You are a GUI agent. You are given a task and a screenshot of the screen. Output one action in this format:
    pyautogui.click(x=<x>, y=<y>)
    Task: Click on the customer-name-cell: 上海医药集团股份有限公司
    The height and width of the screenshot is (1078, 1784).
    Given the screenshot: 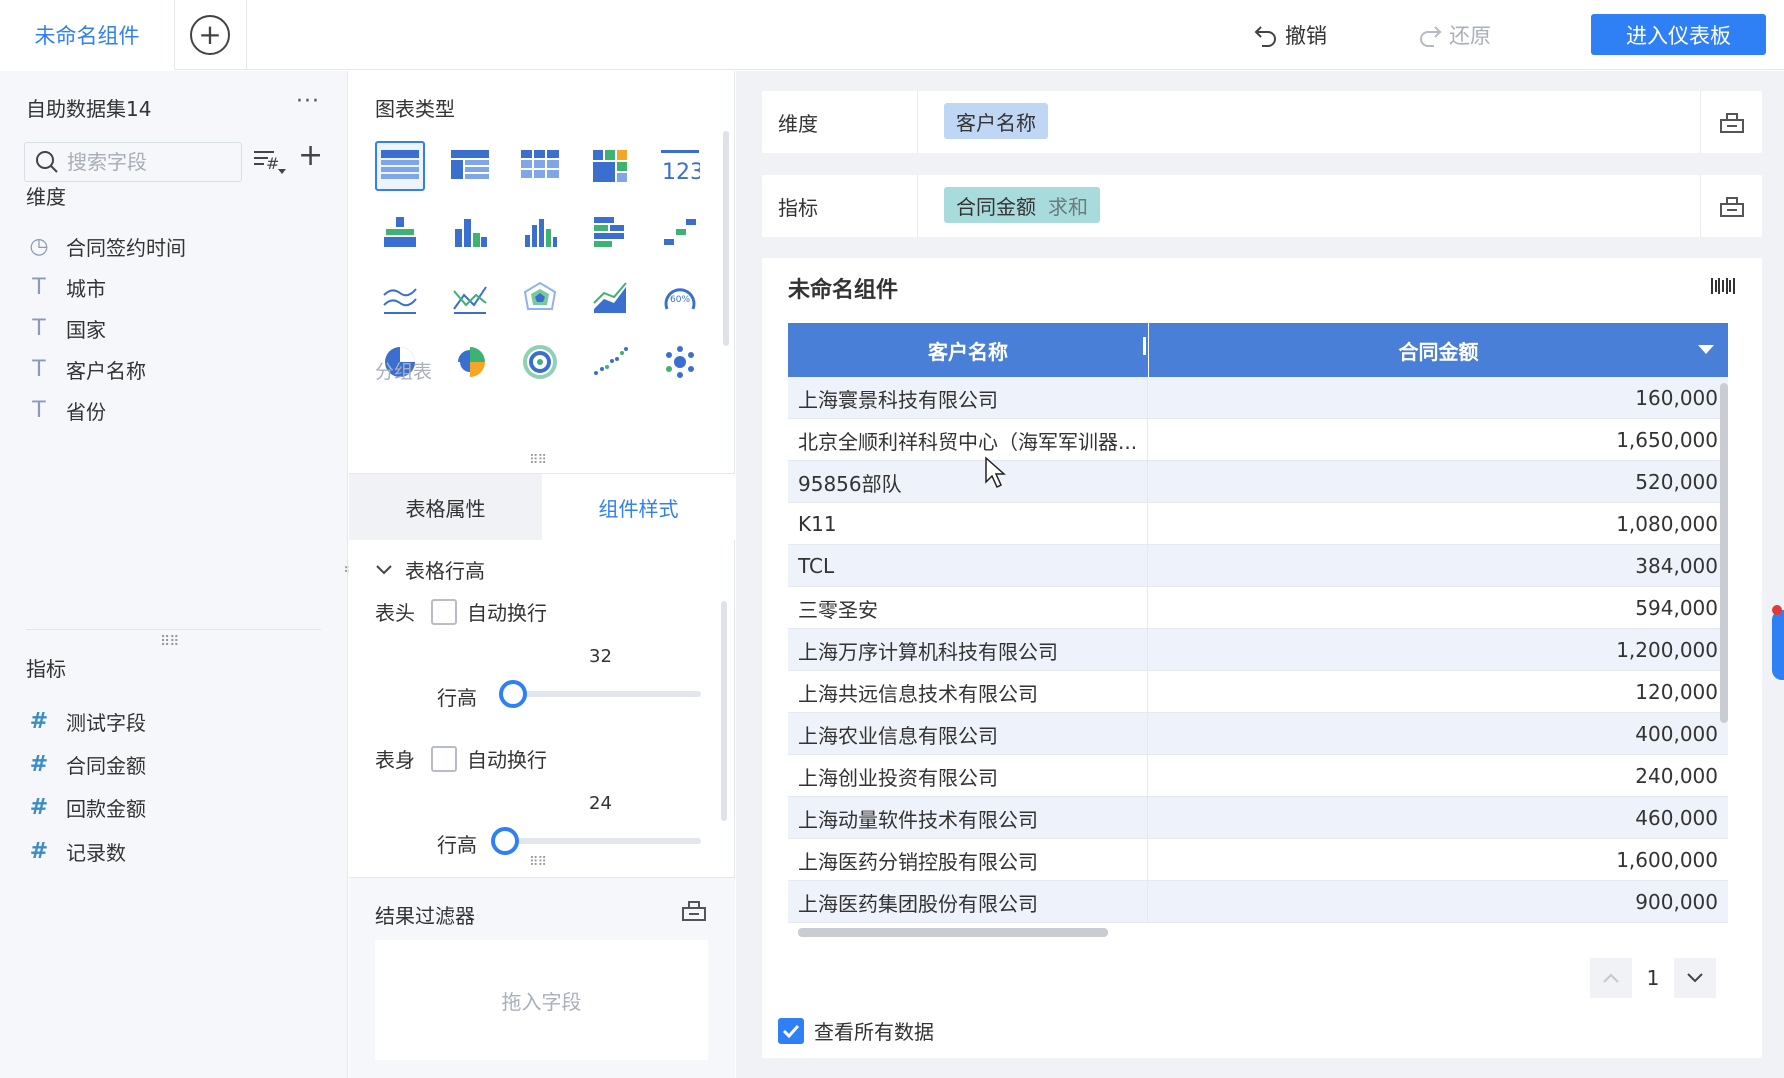 What is the action you would take?
    pyautogui.click(x=918, y=903)
    